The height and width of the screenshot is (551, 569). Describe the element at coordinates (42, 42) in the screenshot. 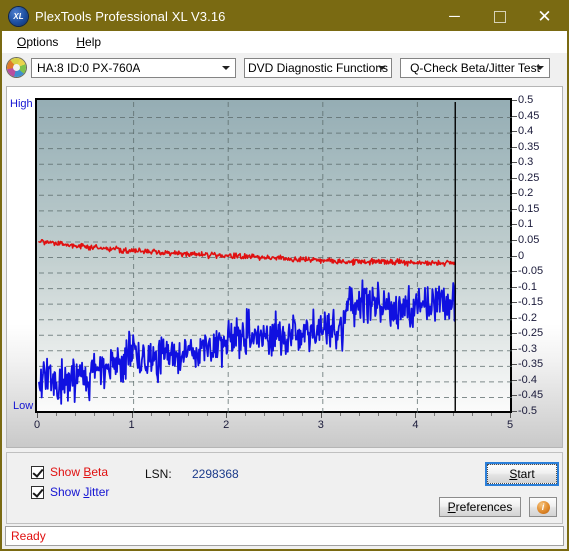

I see `menu-item-options-rest: ptions` at that location.